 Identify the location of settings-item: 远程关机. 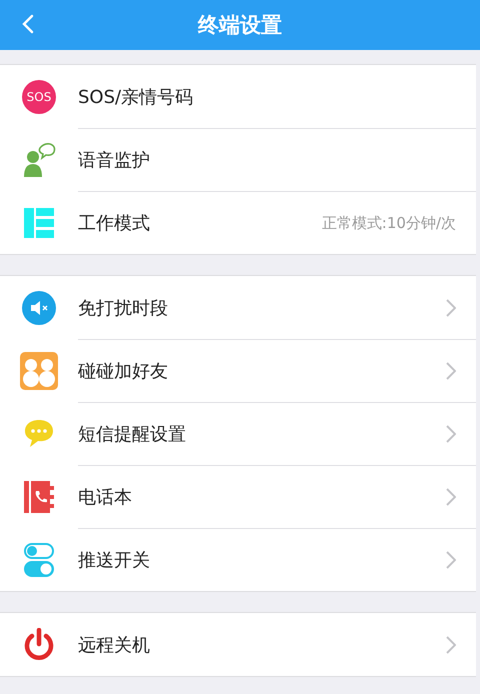
(238, 644).